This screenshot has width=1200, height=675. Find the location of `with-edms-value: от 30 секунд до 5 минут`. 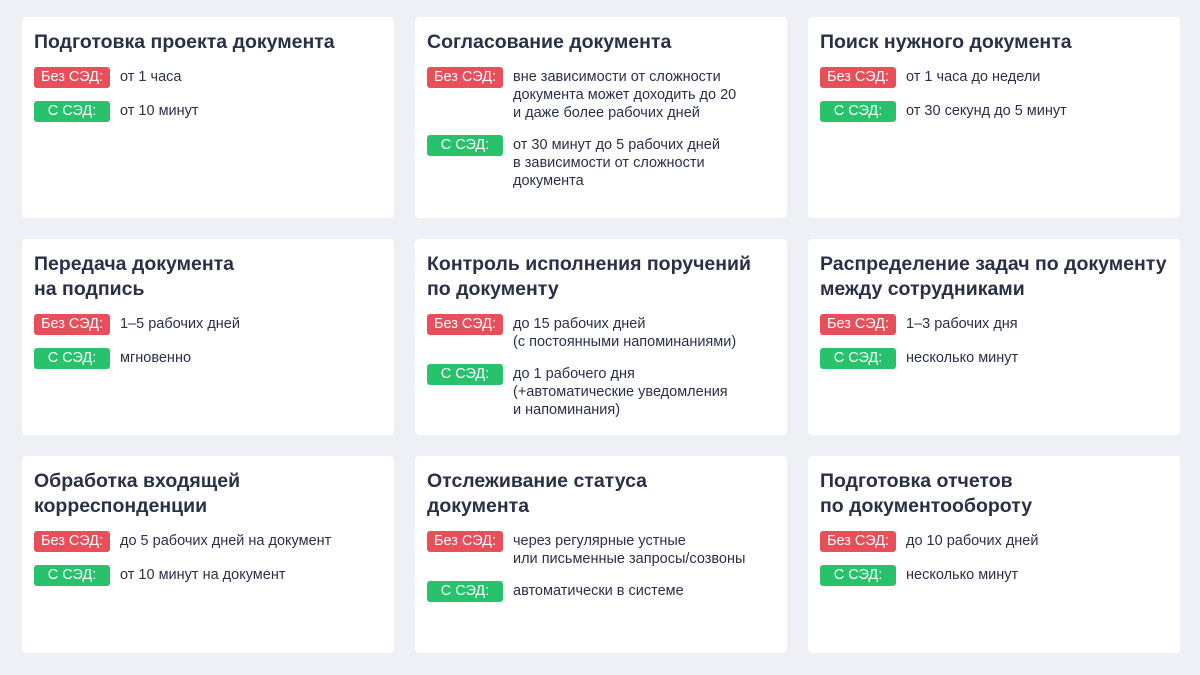

with-edms-value: от 30 секунд до 5 минут is located at coordinates (986, 111).